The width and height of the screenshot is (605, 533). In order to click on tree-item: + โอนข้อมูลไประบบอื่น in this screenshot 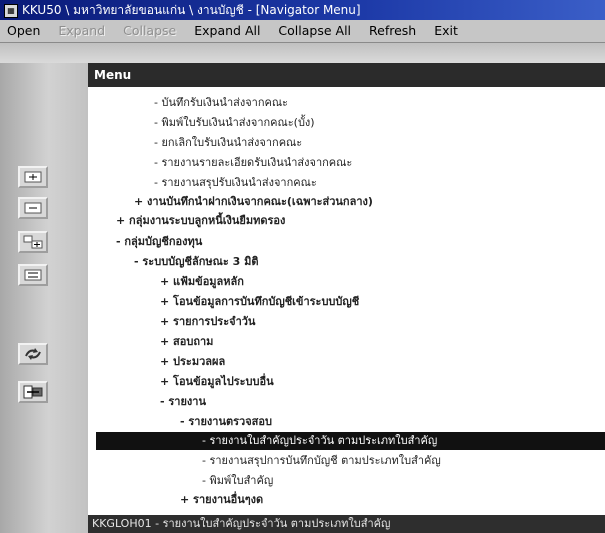, I will do `click(217, 382)`.